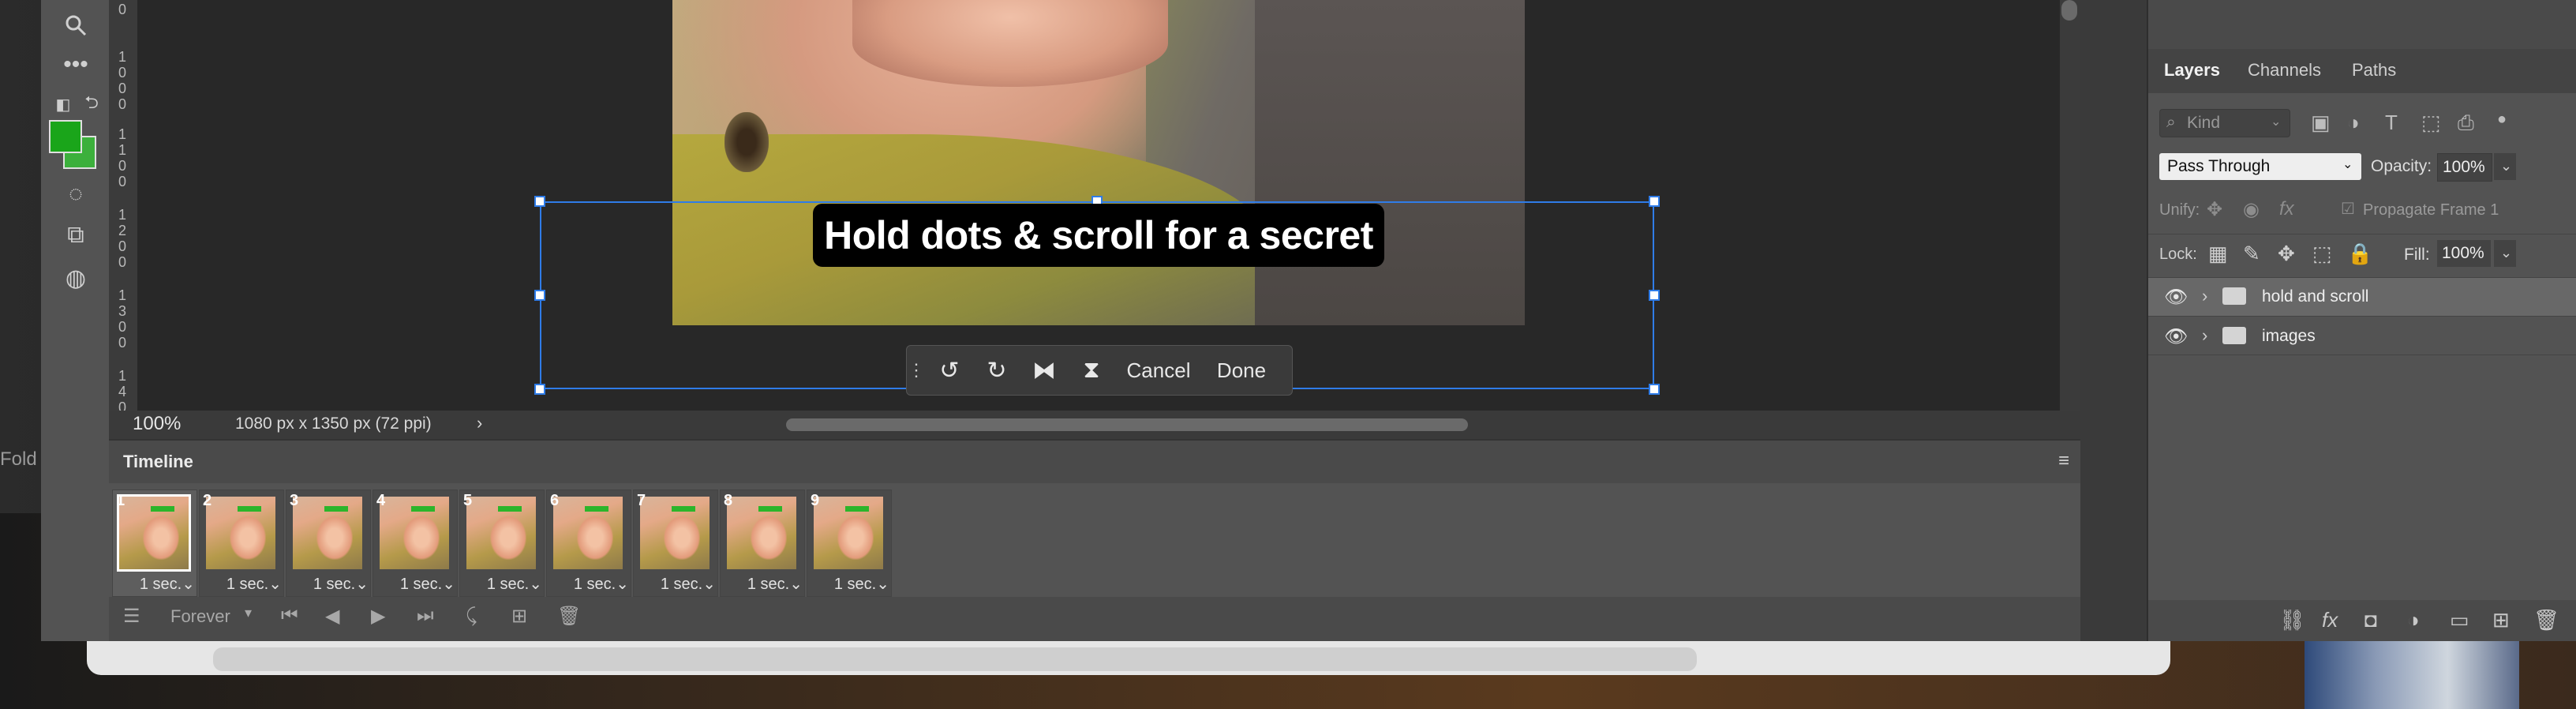  Describe the element at coordinates (2330, 620) in the screenshot. I see `layer-style-icon: fx` at that location.